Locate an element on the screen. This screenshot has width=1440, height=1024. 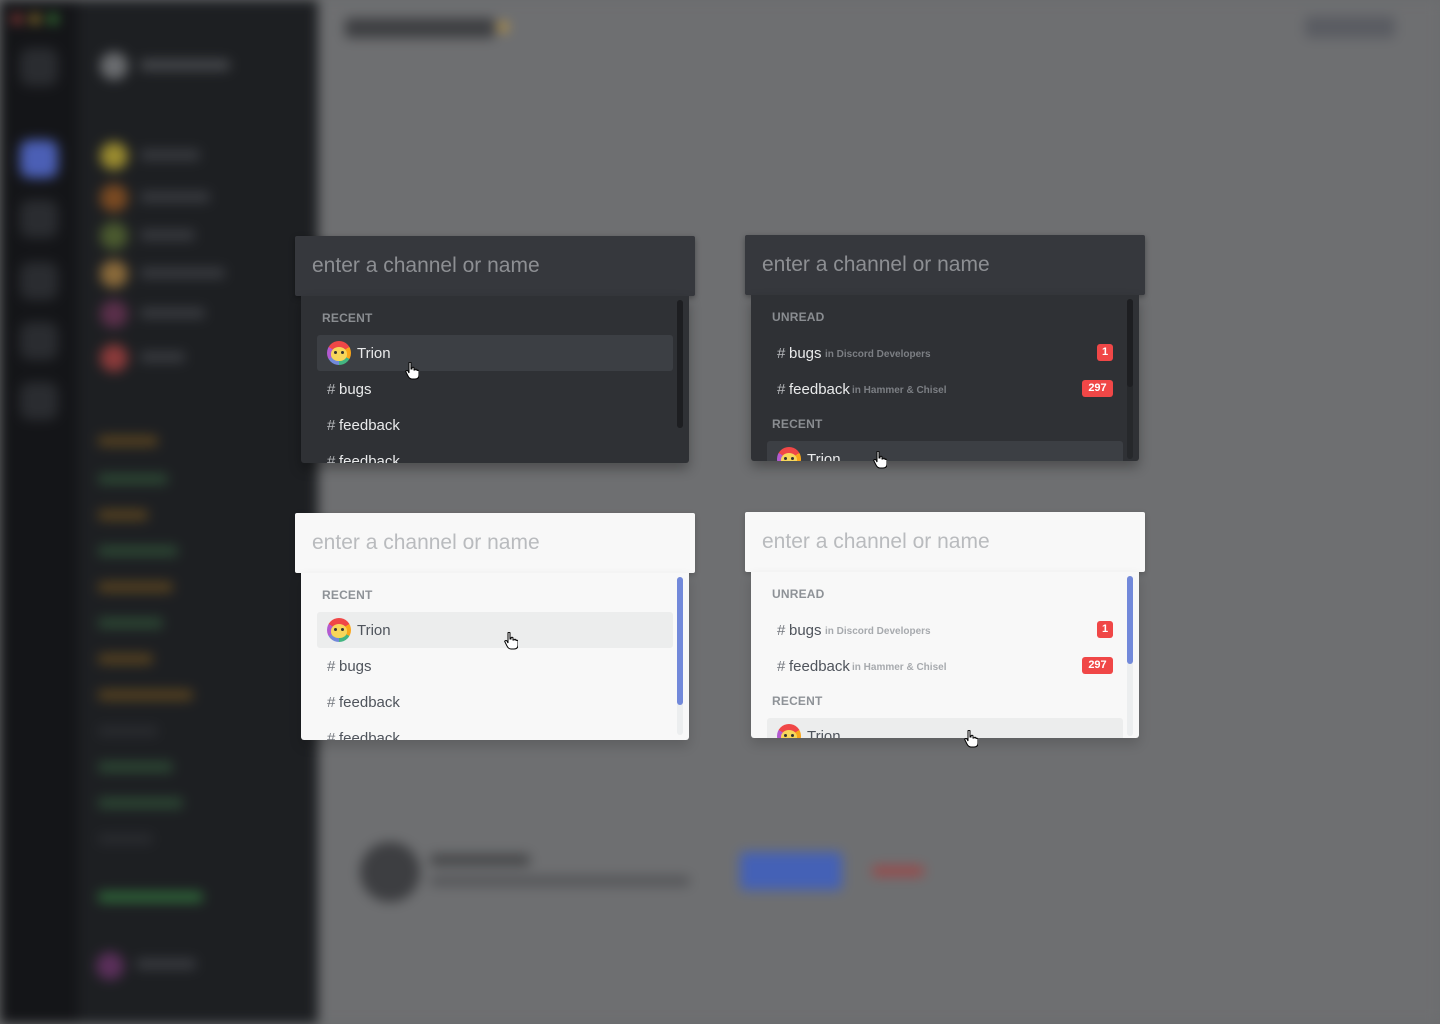
close-window-dot is located at coordinates (17, 19).